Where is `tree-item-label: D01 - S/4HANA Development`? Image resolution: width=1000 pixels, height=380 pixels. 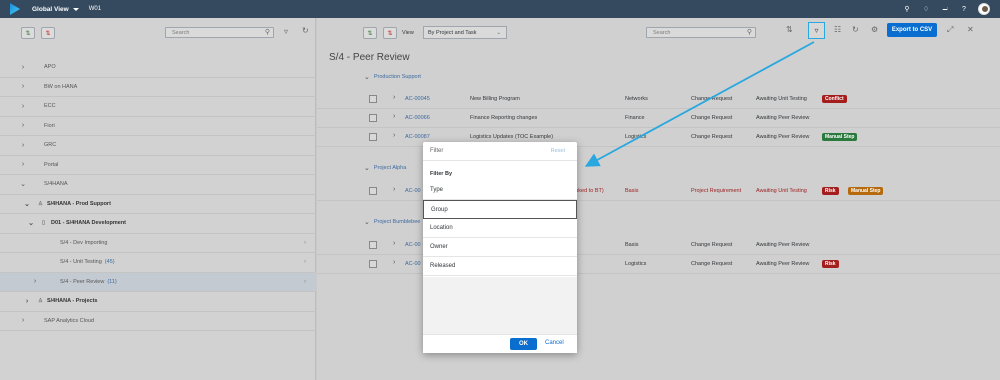 tree-item-label: D01 - S/4HANA Development is located at coordinates (89, 223).